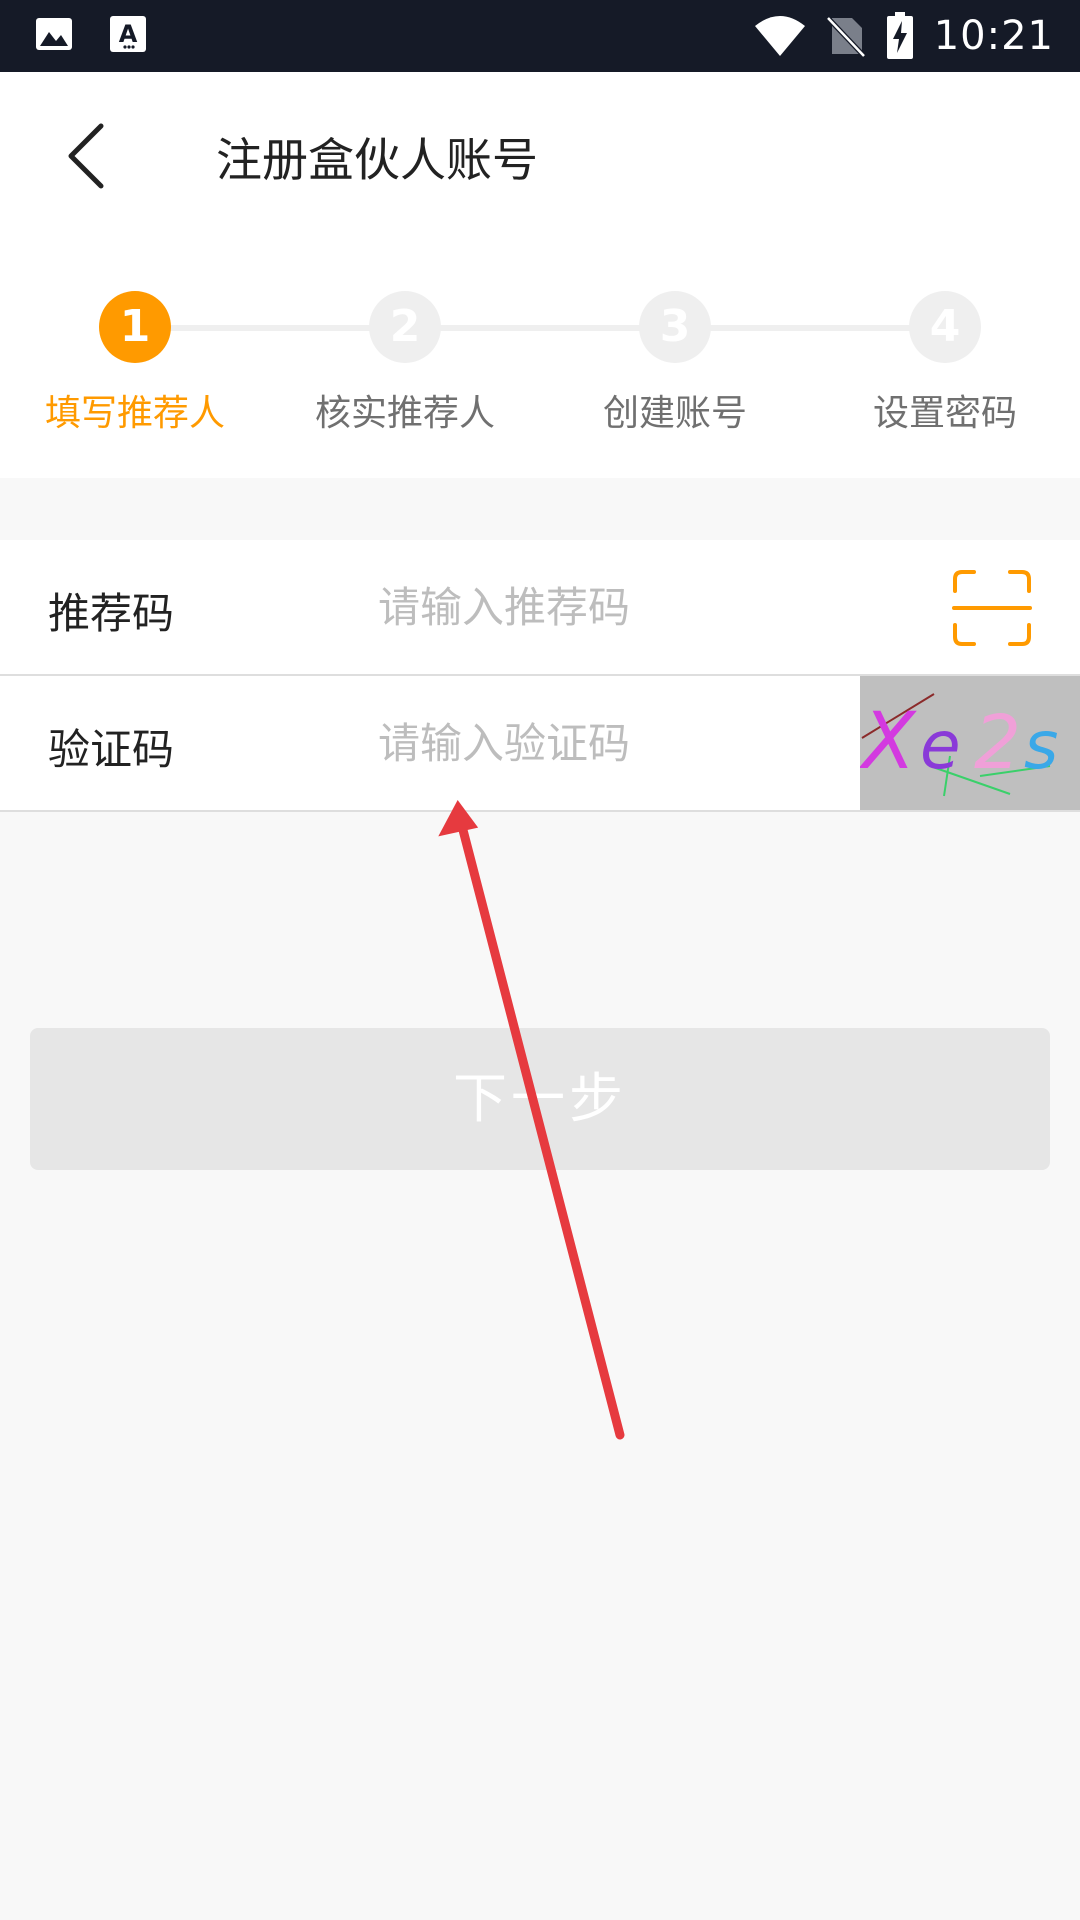 This screenshot has height=1920, width=1080. What do you see at coordinates (54, 34) in the screenshot?
I see `image-icon` at bounding box center [54, 34].